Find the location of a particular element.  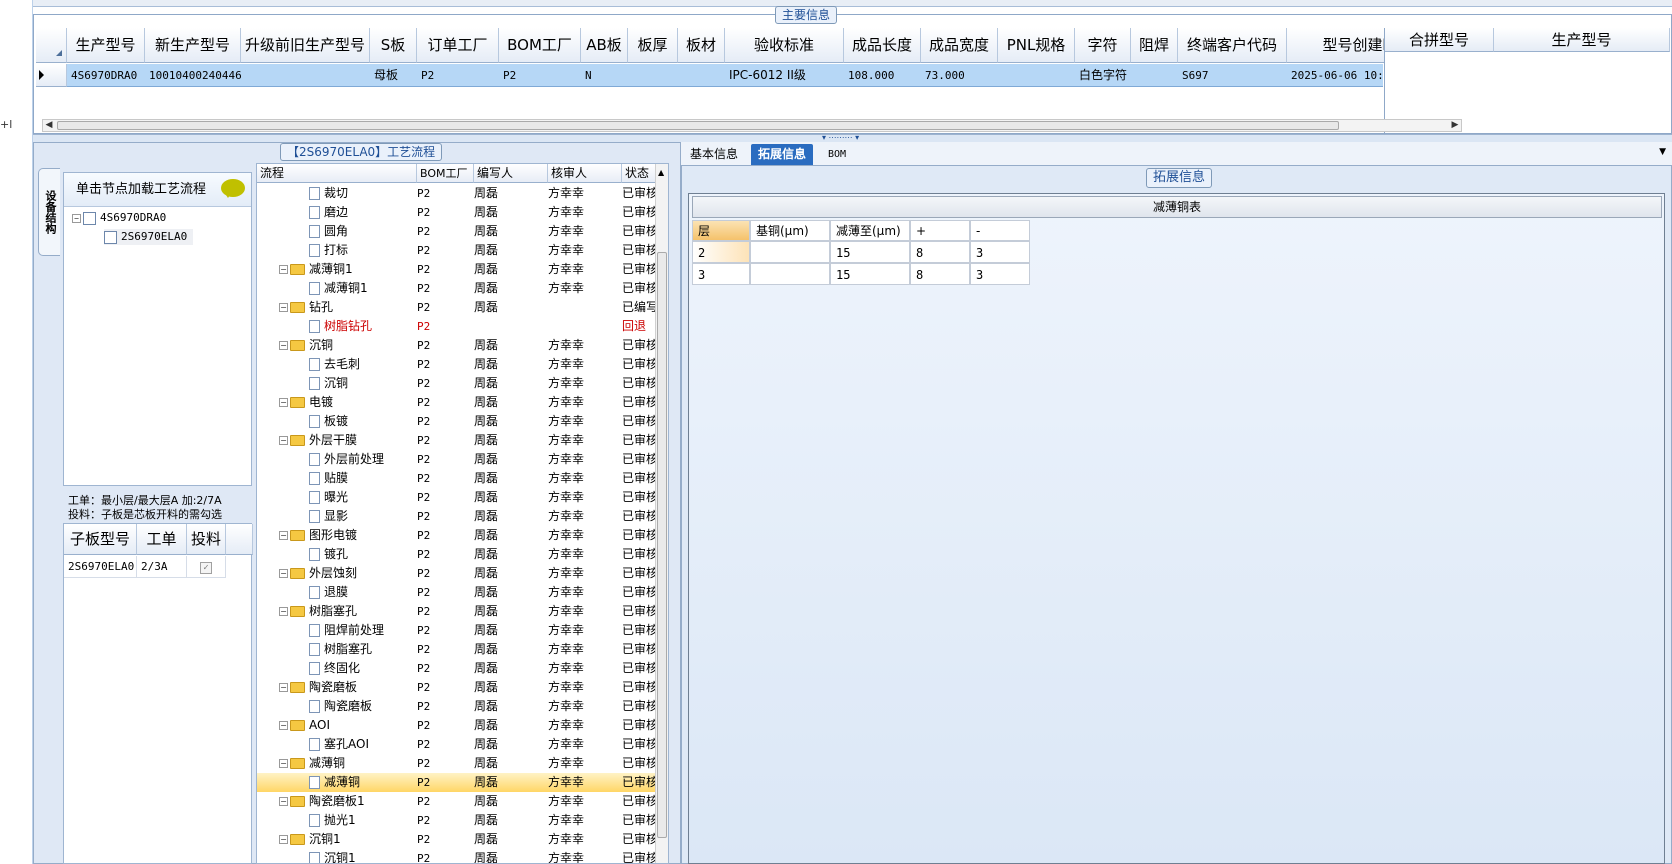

process-row: 抛光1 P2 周磊 方幸幸 已审核 is located at coordinates (457, 820).